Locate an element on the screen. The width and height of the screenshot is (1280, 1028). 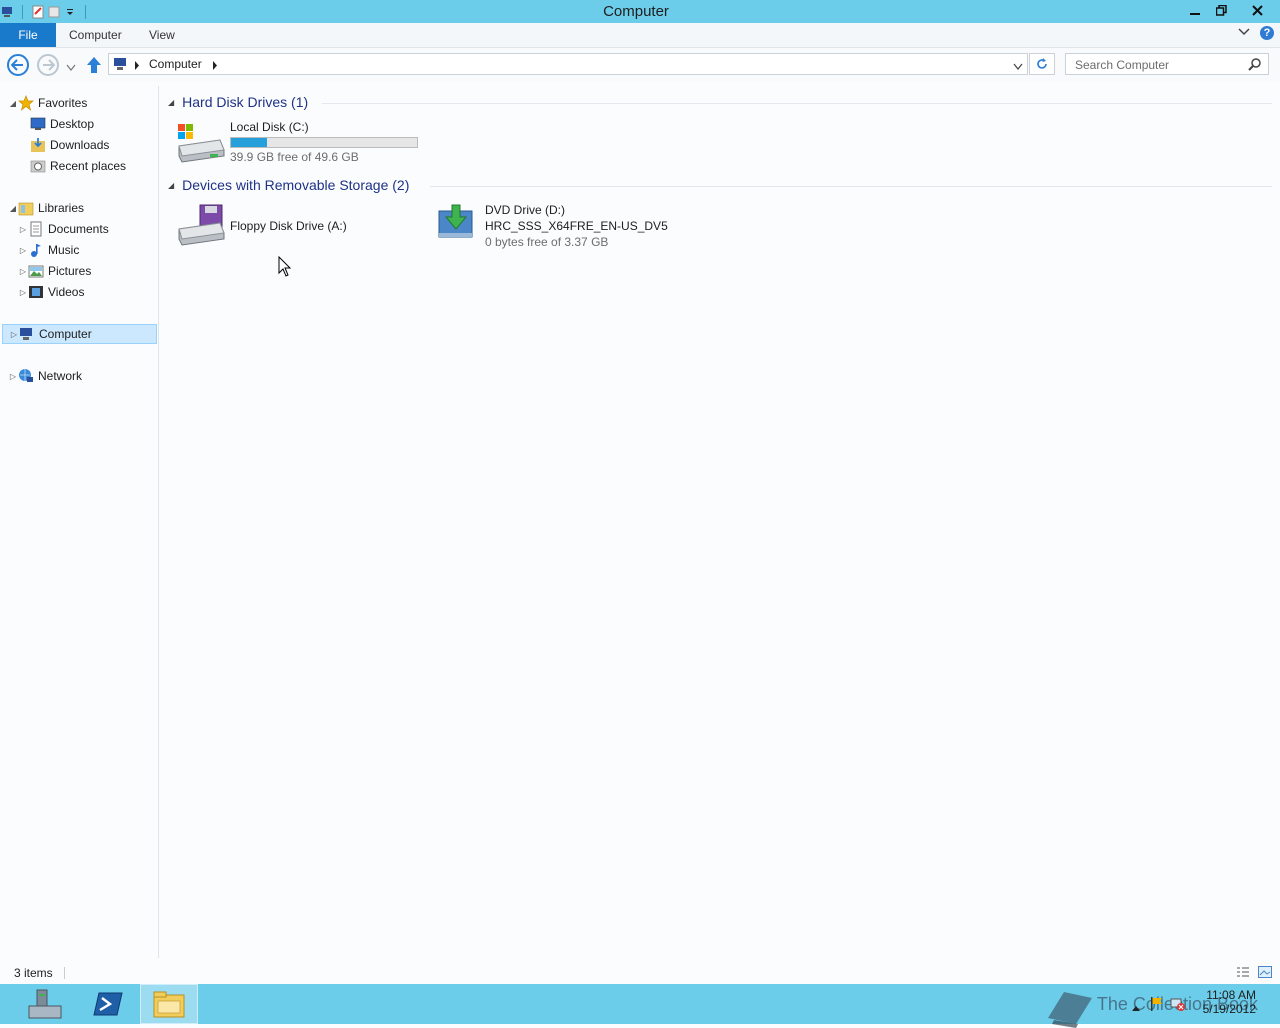
restore-button is located at coordinates (1221, 10).